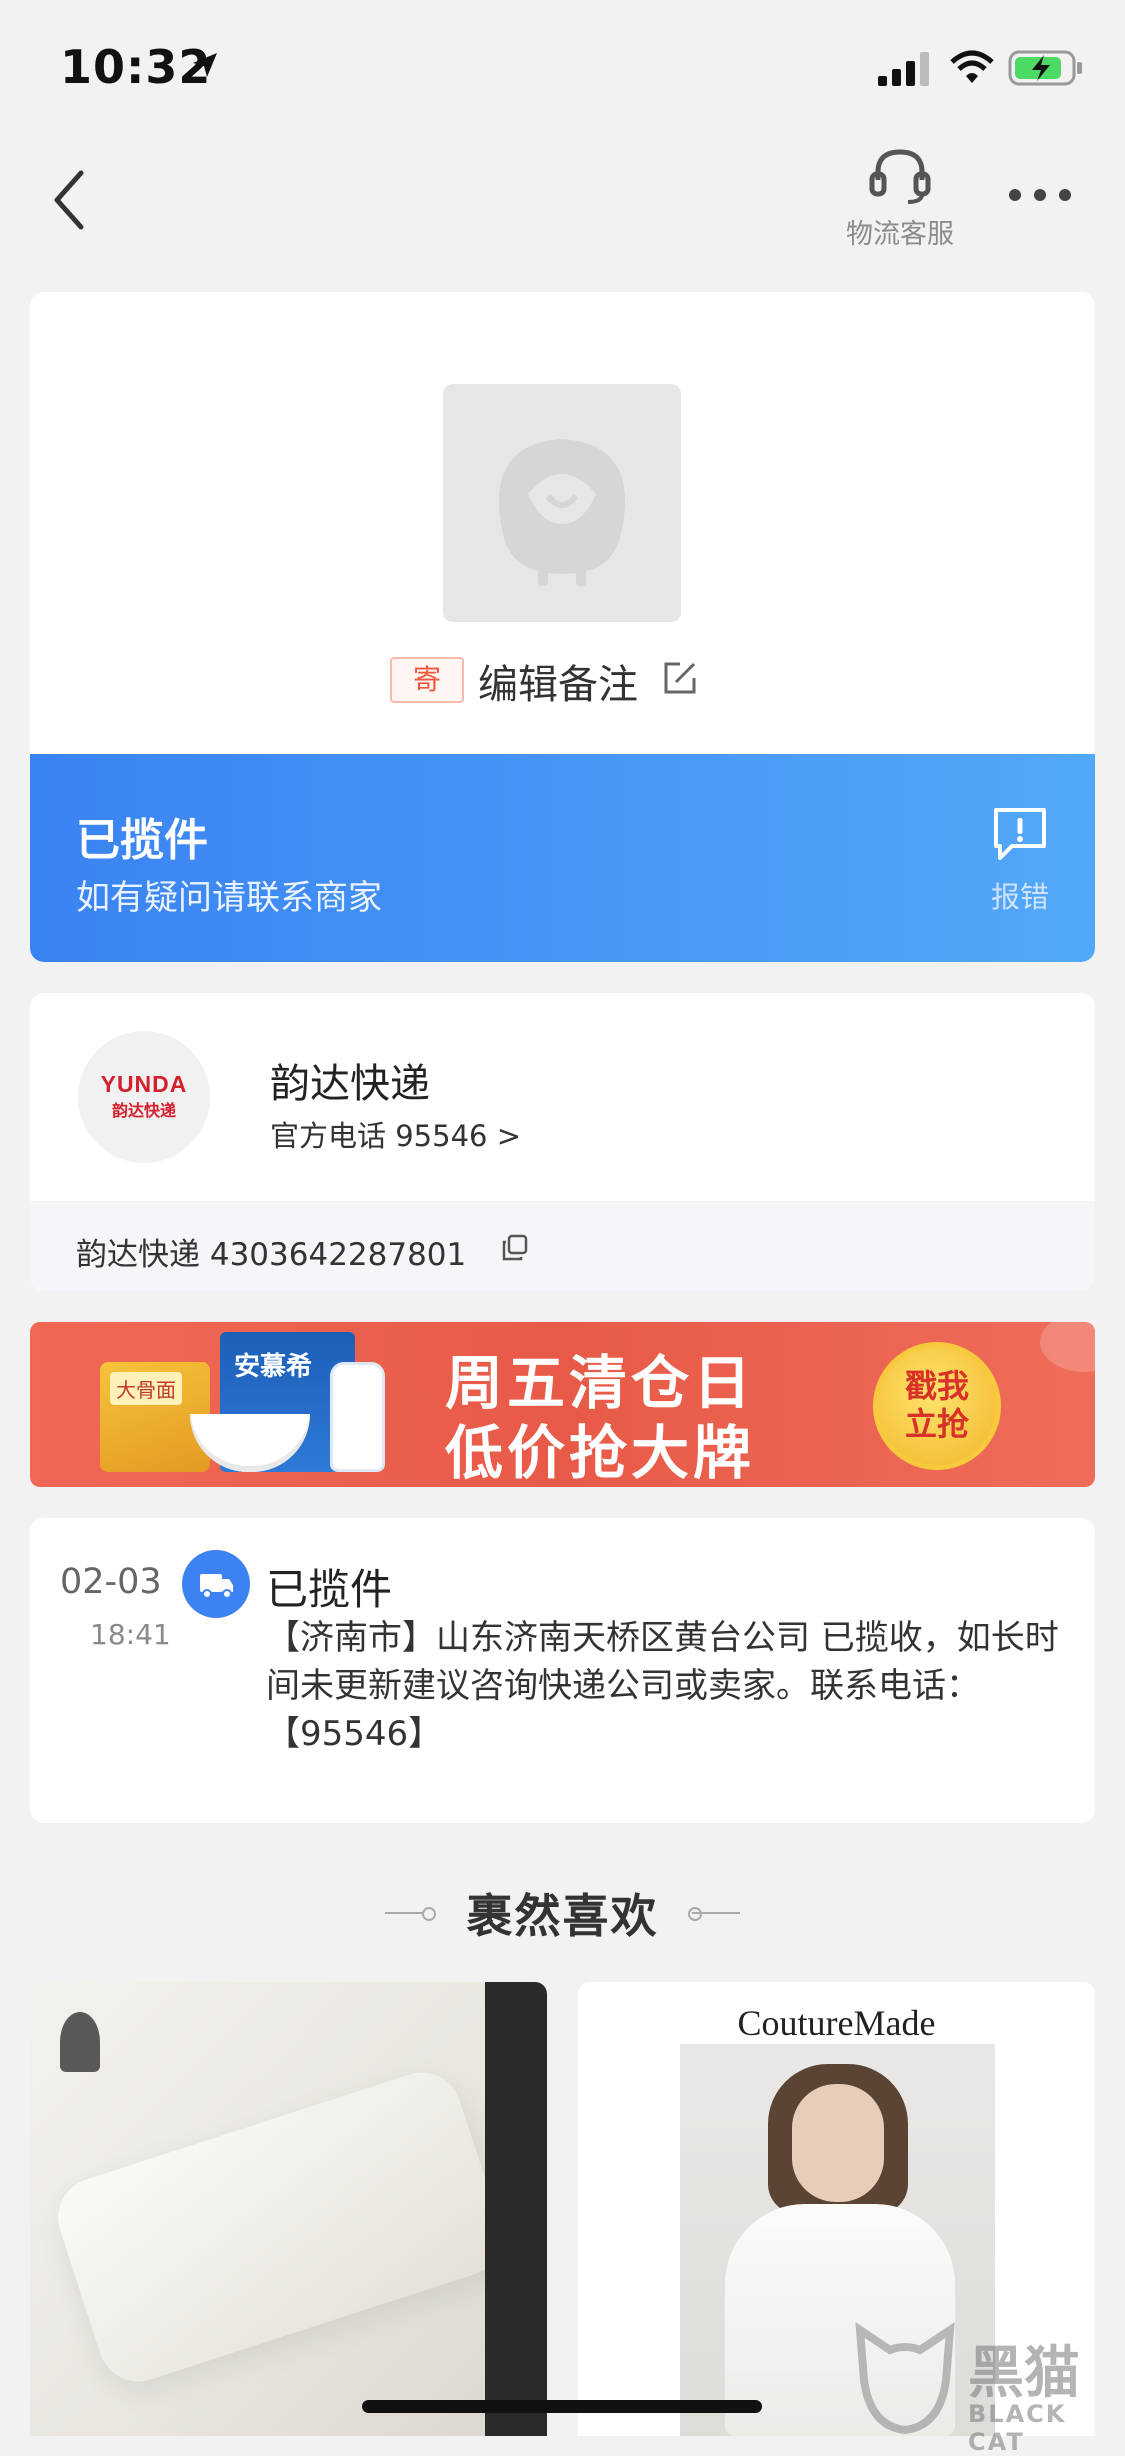  I want to click on cat-logo-icon, so click(905, 2378).